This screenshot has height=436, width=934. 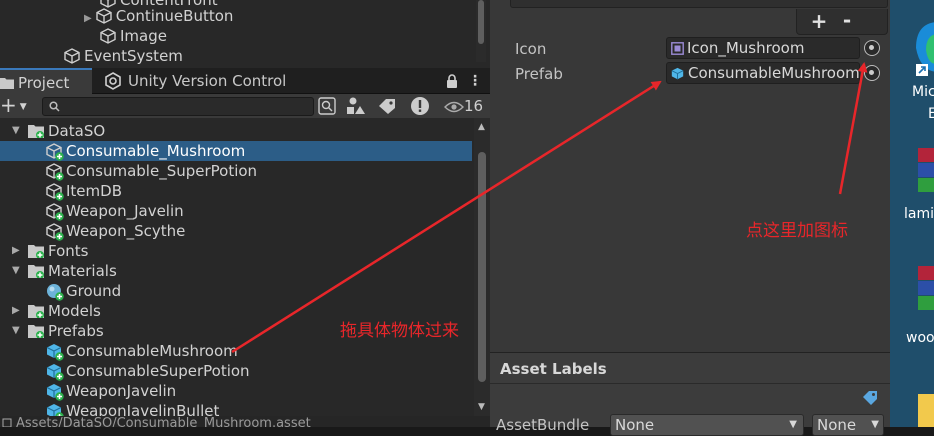 What do you see at coordinates (68, 251) in the screenshot?
I see `asset-row-label: Fonts` at bounding box center [68, 251].